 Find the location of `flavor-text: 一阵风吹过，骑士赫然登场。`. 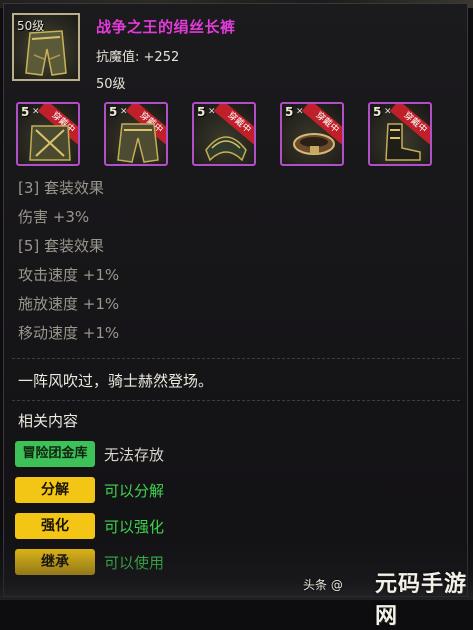

flavor-text: 一阵风吹过，骑士赫然登场。 is located at coordinates (116, 381).